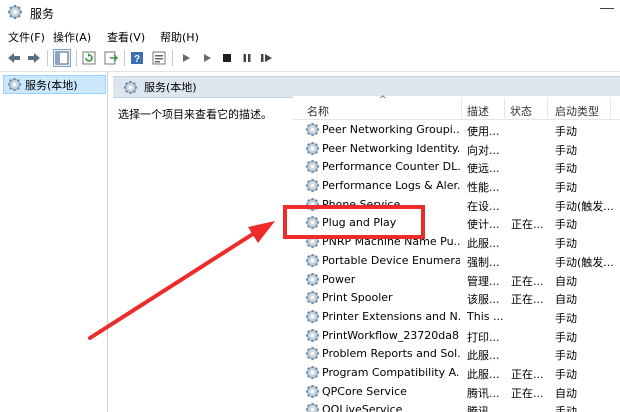 This screenshot has height=412, width=620. Describe the element at coordinates (14, 58) in the screenshot. I see `back-arrow-icon` at that location.